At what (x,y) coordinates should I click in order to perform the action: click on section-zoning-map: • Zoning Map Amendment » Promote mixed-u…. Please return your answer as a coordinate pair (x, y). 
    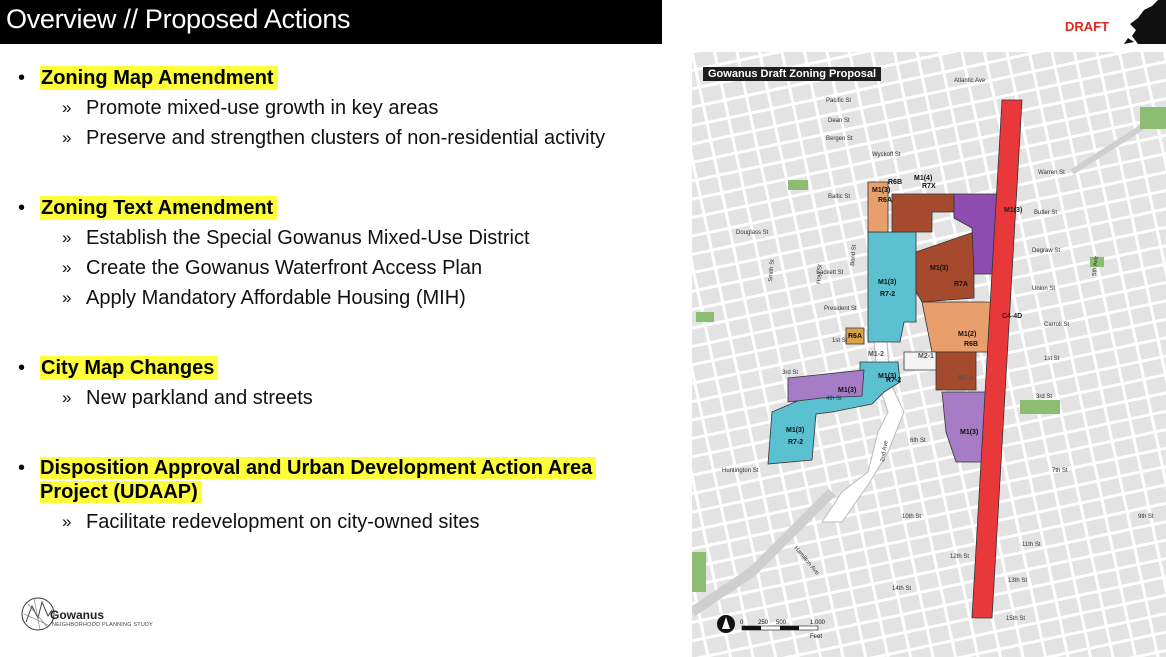
    Looking at the image, I should click on (343, 108).